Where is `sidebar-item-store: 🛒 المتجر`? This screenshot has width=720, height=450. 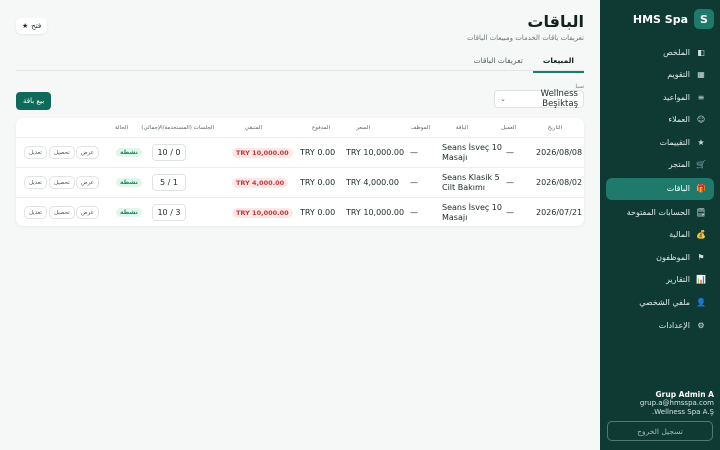 sidebar-item-store: 🛒 المتجر is located at coordinates (660, 165).